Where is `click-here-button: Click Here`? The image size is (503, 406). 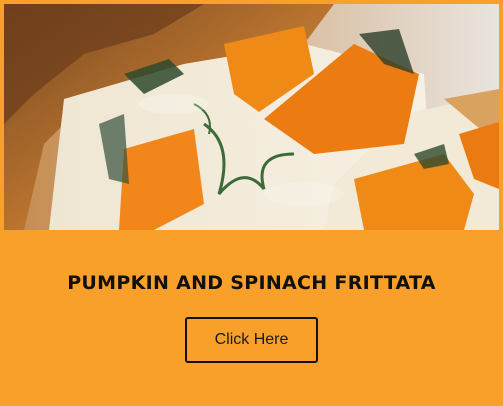 click-here-button: Click Here is located at coordinates (251, 340).